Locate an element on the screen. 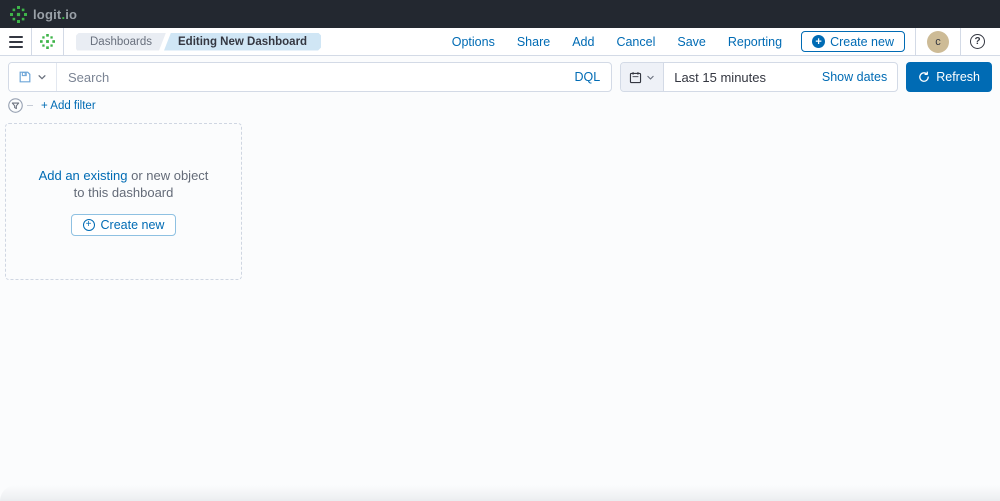  search-box: DQL is located at coordinates (310, 77).